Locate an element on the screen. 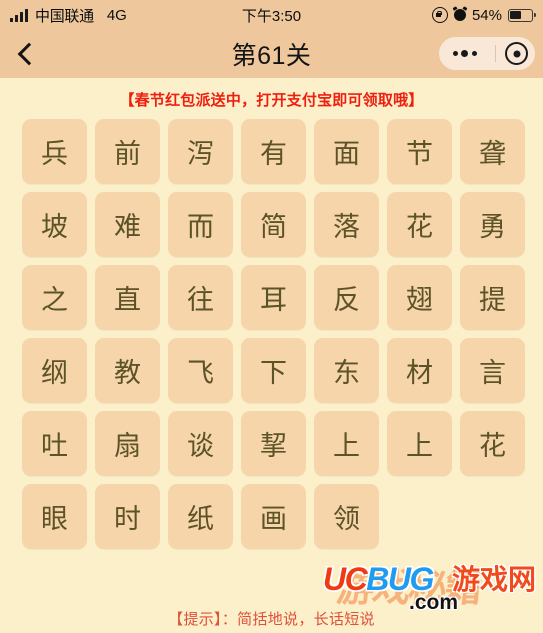 The image size is (543, 633). chevron-left-icon is located at coordinates (28, 54).